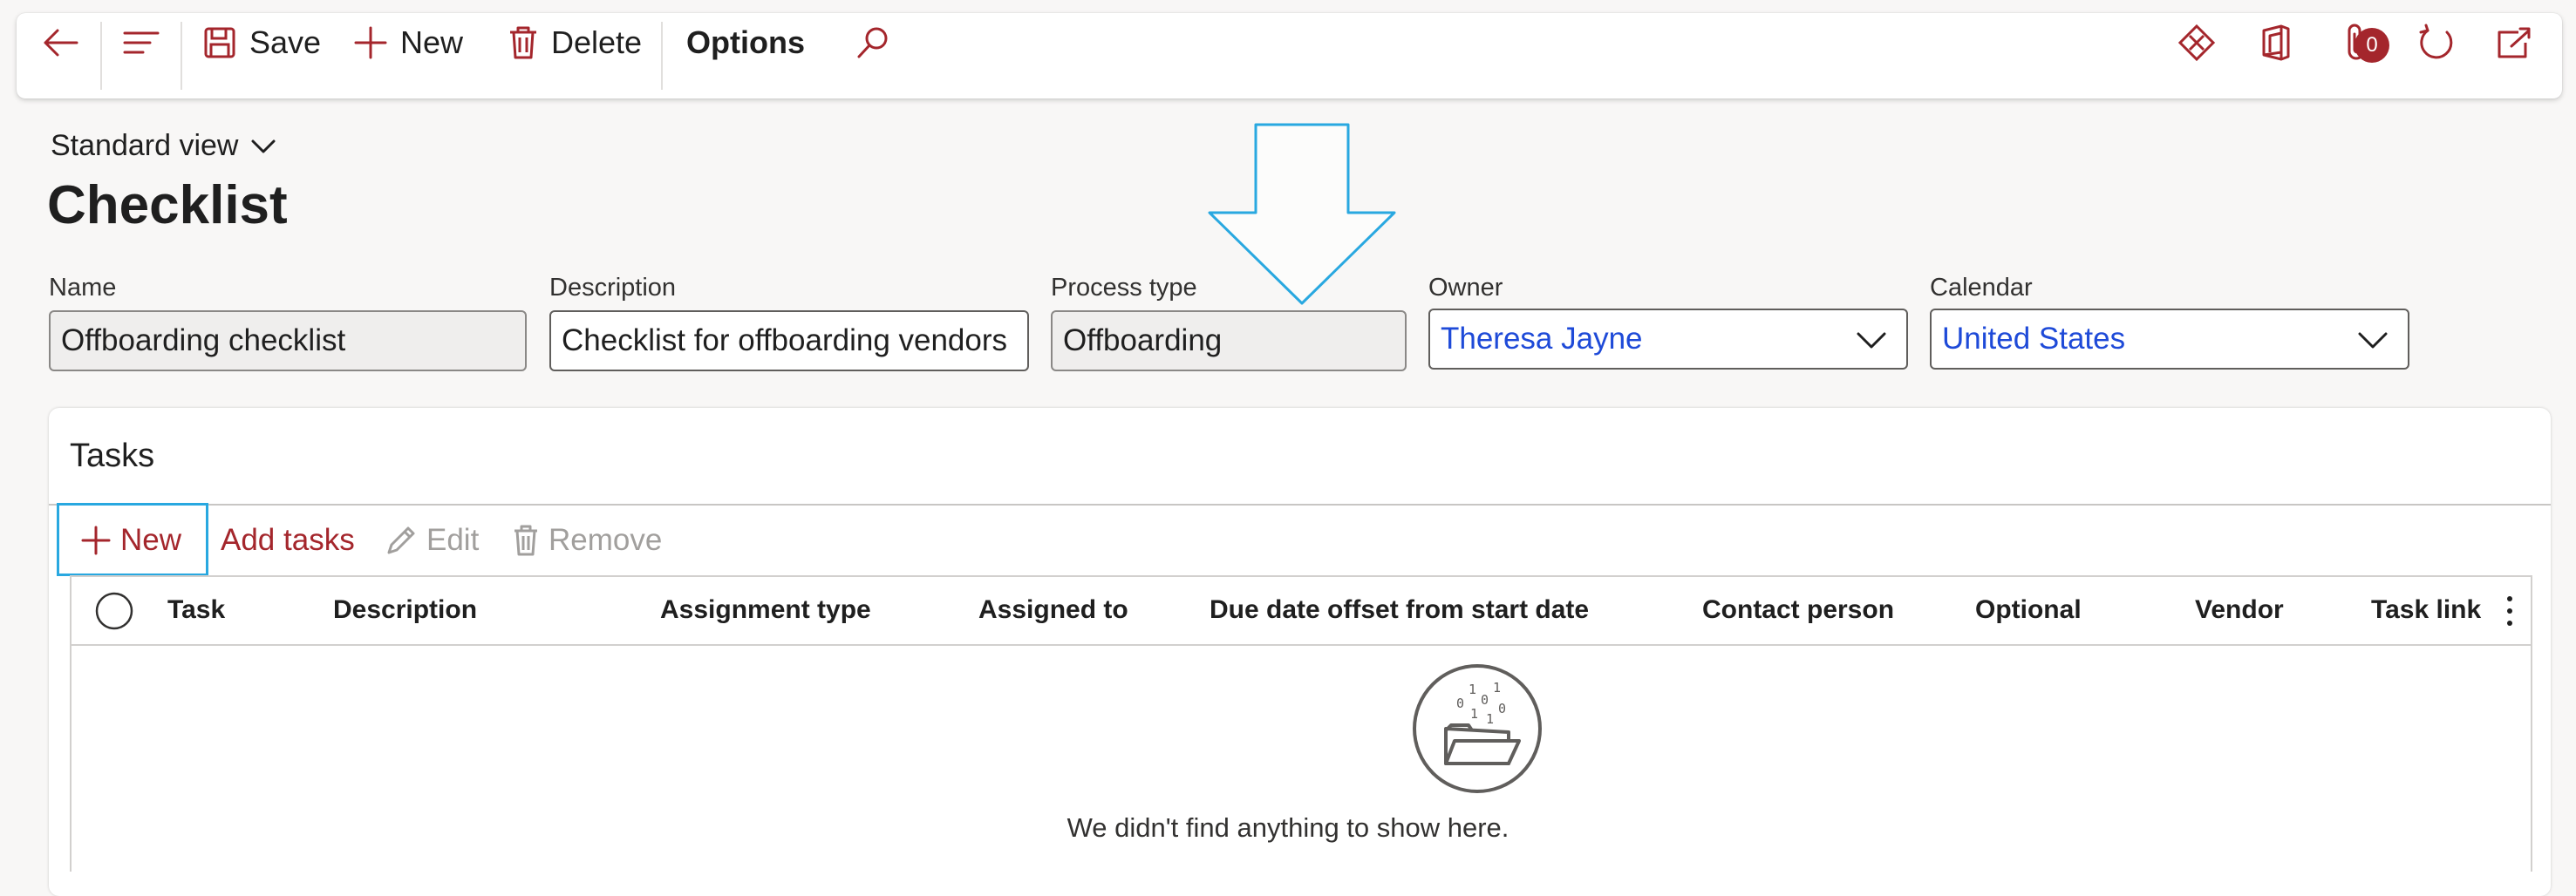 The image size is (2576, 896). I want to click on new-task-button: New, so click(131, 540).